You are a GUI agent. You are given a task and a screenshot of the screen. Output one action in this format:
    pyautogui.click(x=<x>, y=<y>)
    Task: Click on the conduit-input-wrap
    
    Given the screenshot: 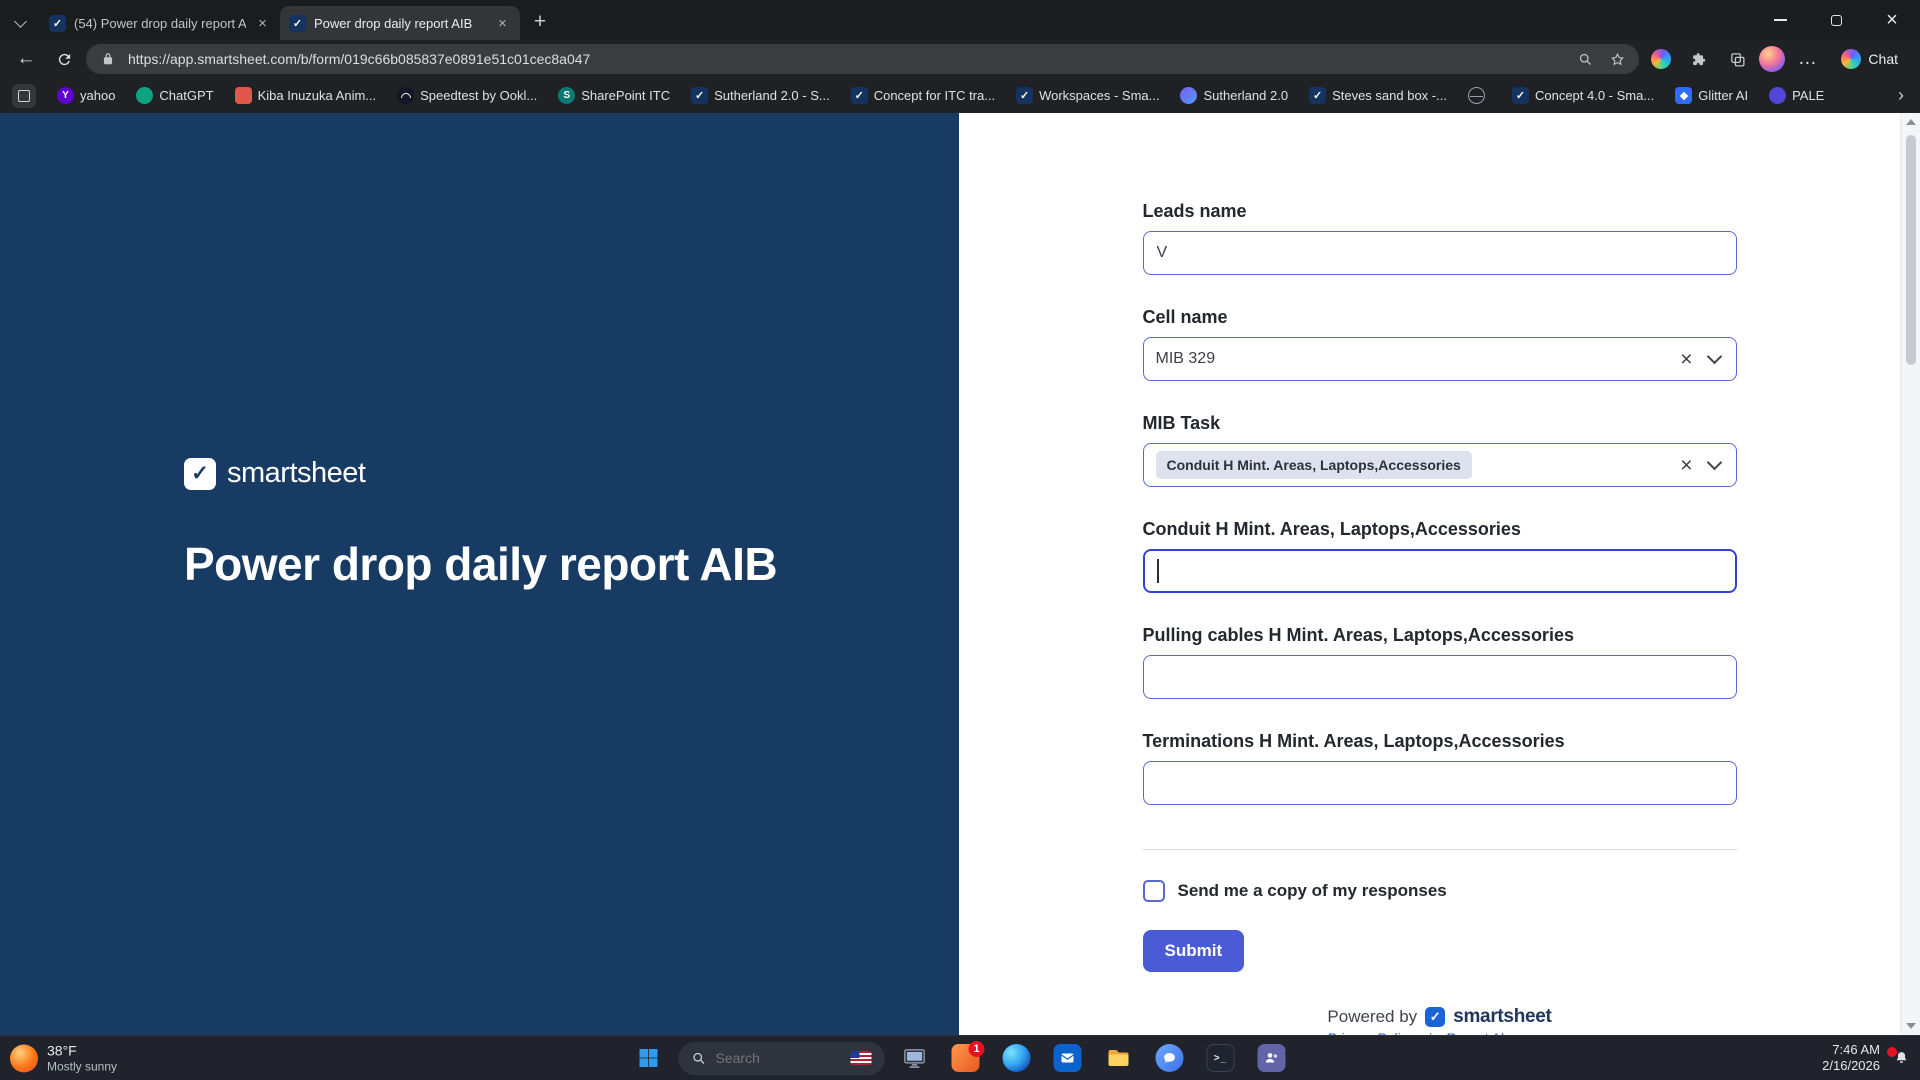 What is the action you would take?
    pyautogui.click(x=1439, y=571)
    